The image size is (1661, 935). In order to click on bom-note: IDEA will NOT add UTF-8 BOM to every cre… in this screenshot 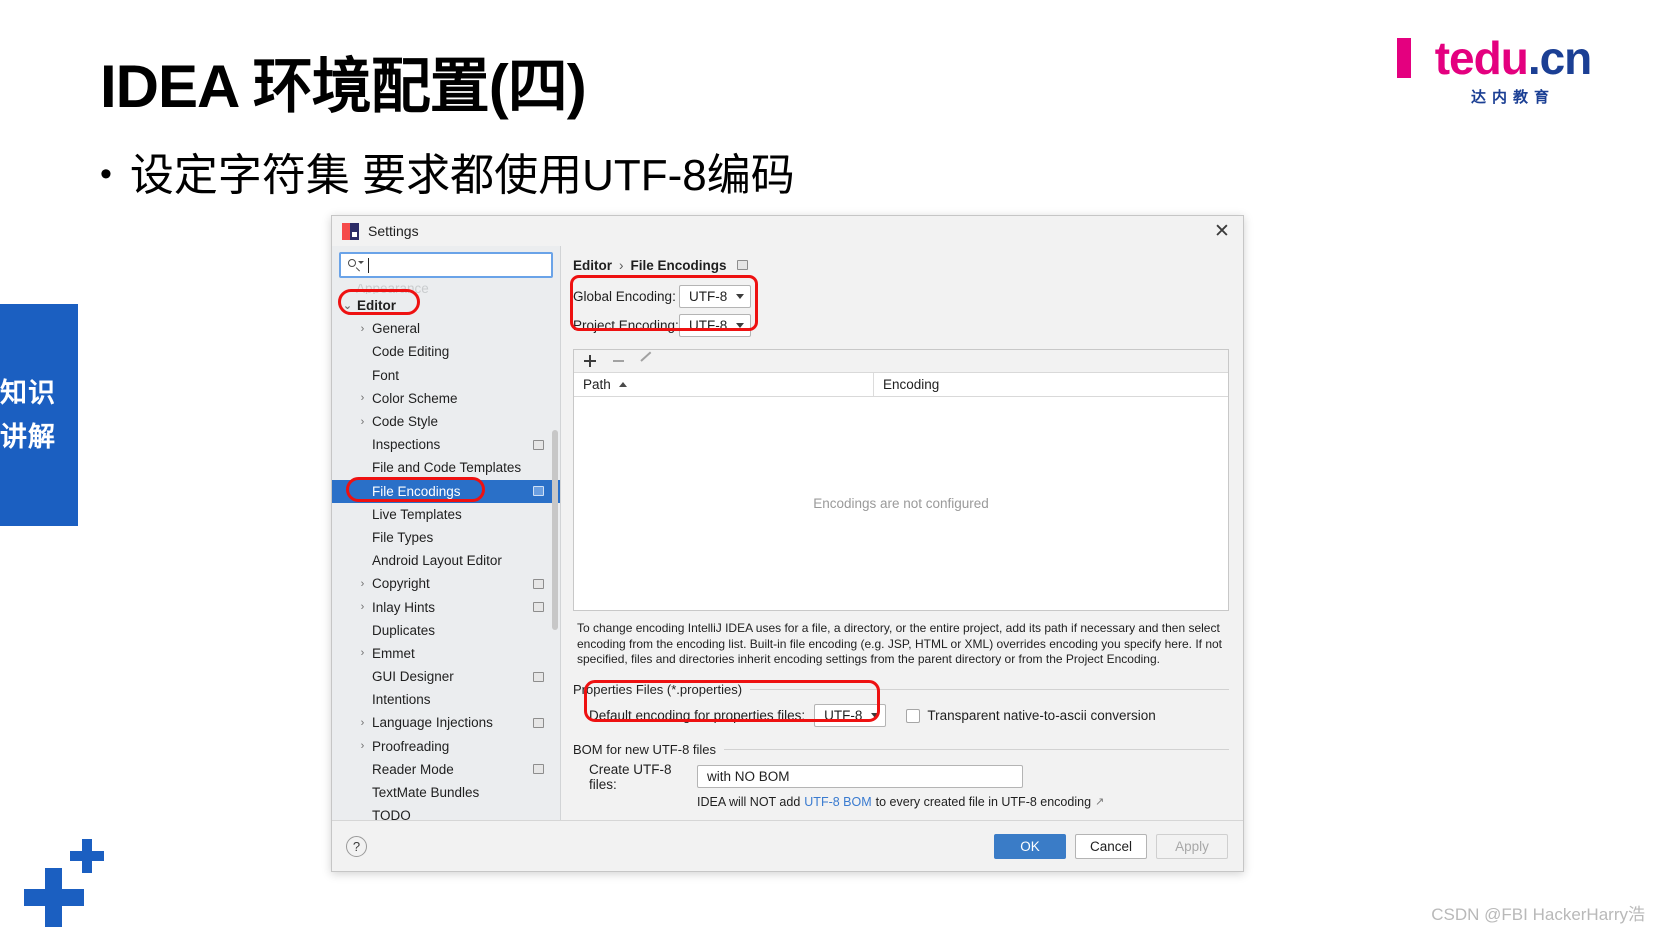, I will do `click(963, 802)`.